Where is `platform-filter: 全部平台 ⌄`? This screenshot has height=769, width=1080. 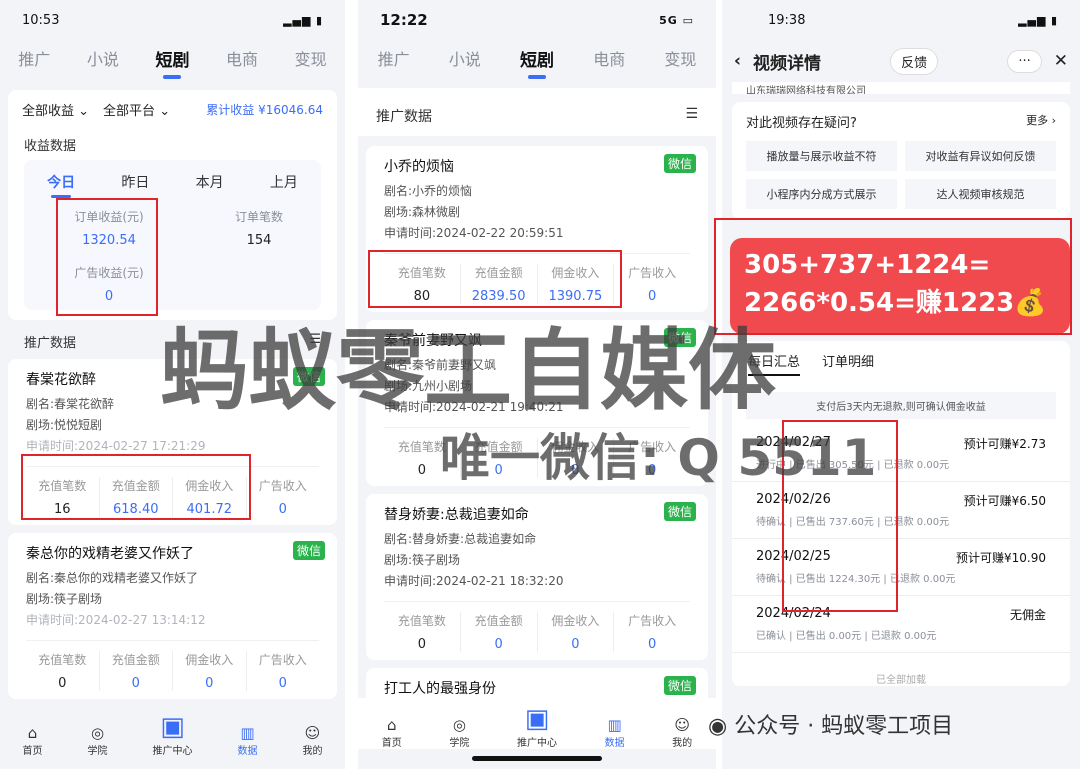
platform-filter: 全部平台 ⌄ is located at coordinates (136, 109).